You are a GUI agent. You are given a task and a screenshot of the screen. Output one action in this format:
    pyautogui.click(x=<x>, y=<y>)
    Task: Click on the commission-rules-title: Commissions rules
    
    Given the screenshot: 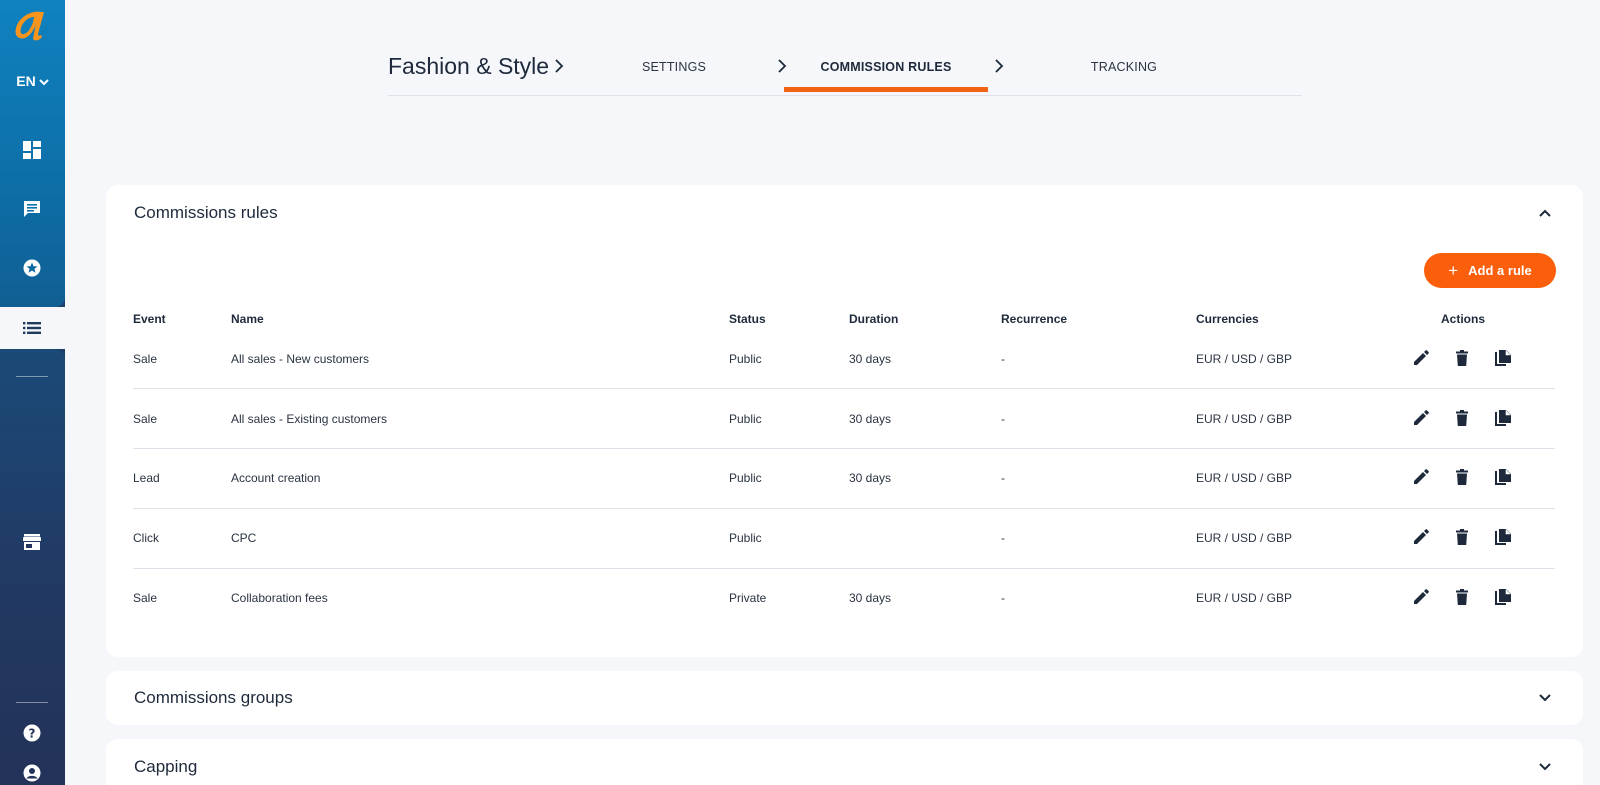 What is the action you would take?
    pyautogui.click(x=206, y=212)
    